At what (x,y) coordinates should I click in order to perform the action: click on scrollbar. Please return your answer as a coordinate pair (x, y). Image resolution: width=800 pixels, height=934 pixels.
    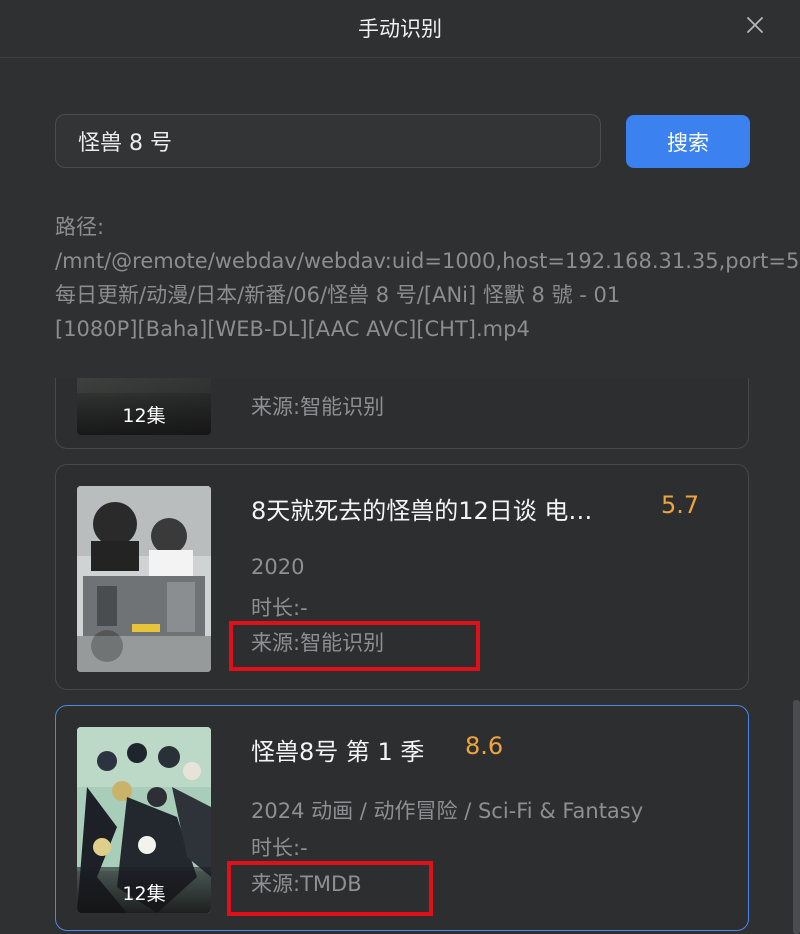
    Looking at the image, I should click on (796, 817).